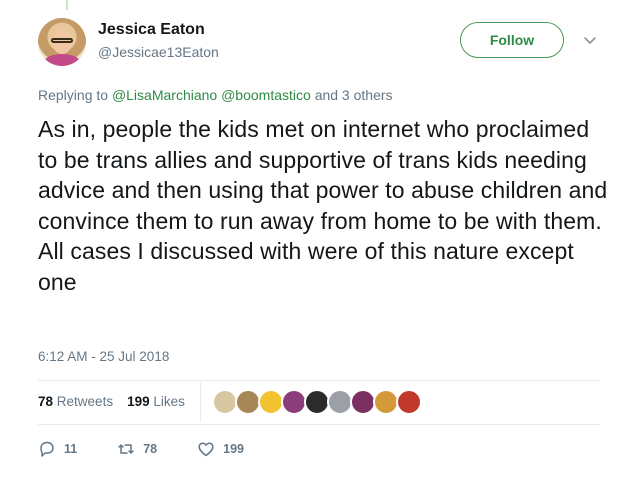 The width and height of the screenshot is (635, 483). Describe the element at coordinates (164, 95) in the screenshot. I see `mention-link: @LisaMarchiano` at that location.